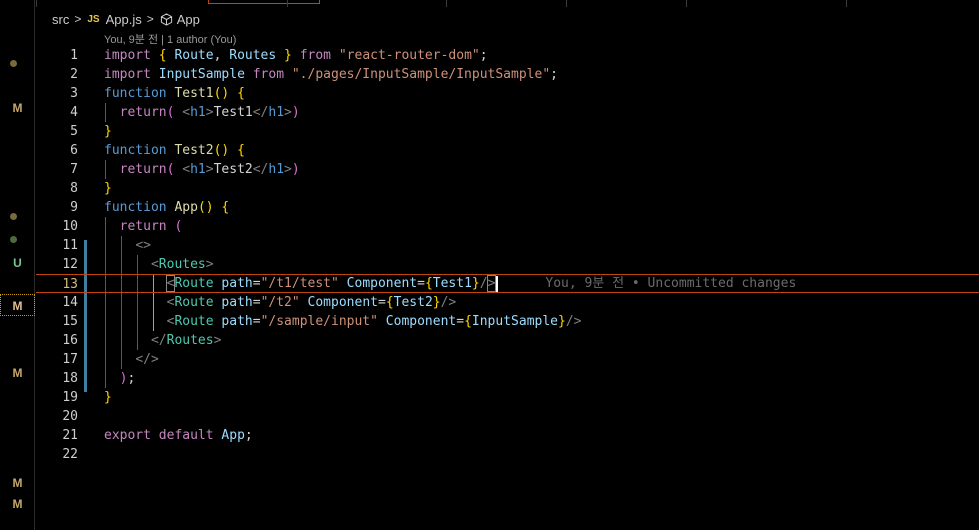 This screenshot has width=979, height=530. Describe the element at coordinates (70, 321) in the screenshot. I see `line-number: 15` at that location.